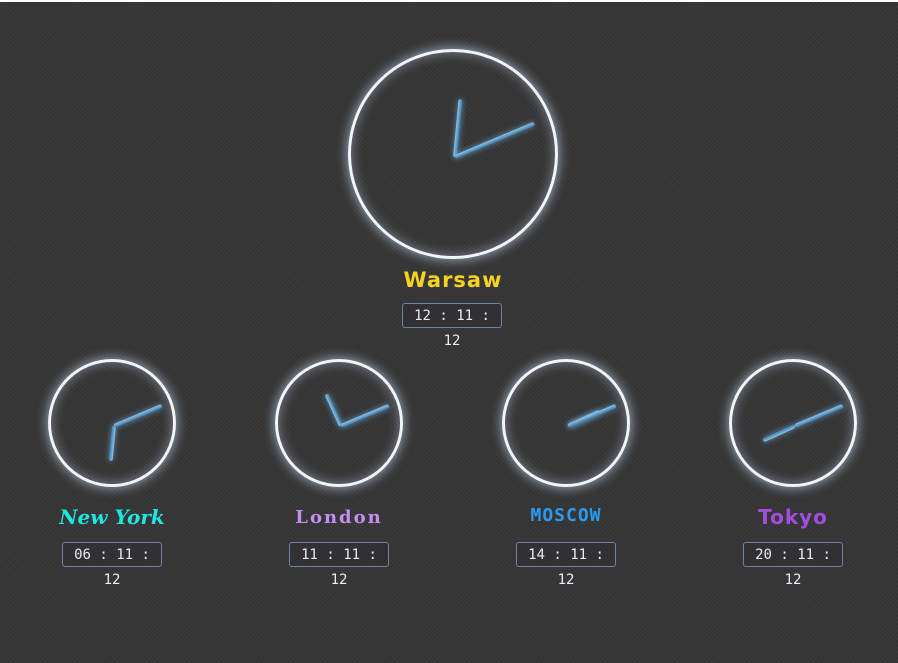 This screenshot has width=898, height=663. I want to click on clock-face-london, so click(339, 423).